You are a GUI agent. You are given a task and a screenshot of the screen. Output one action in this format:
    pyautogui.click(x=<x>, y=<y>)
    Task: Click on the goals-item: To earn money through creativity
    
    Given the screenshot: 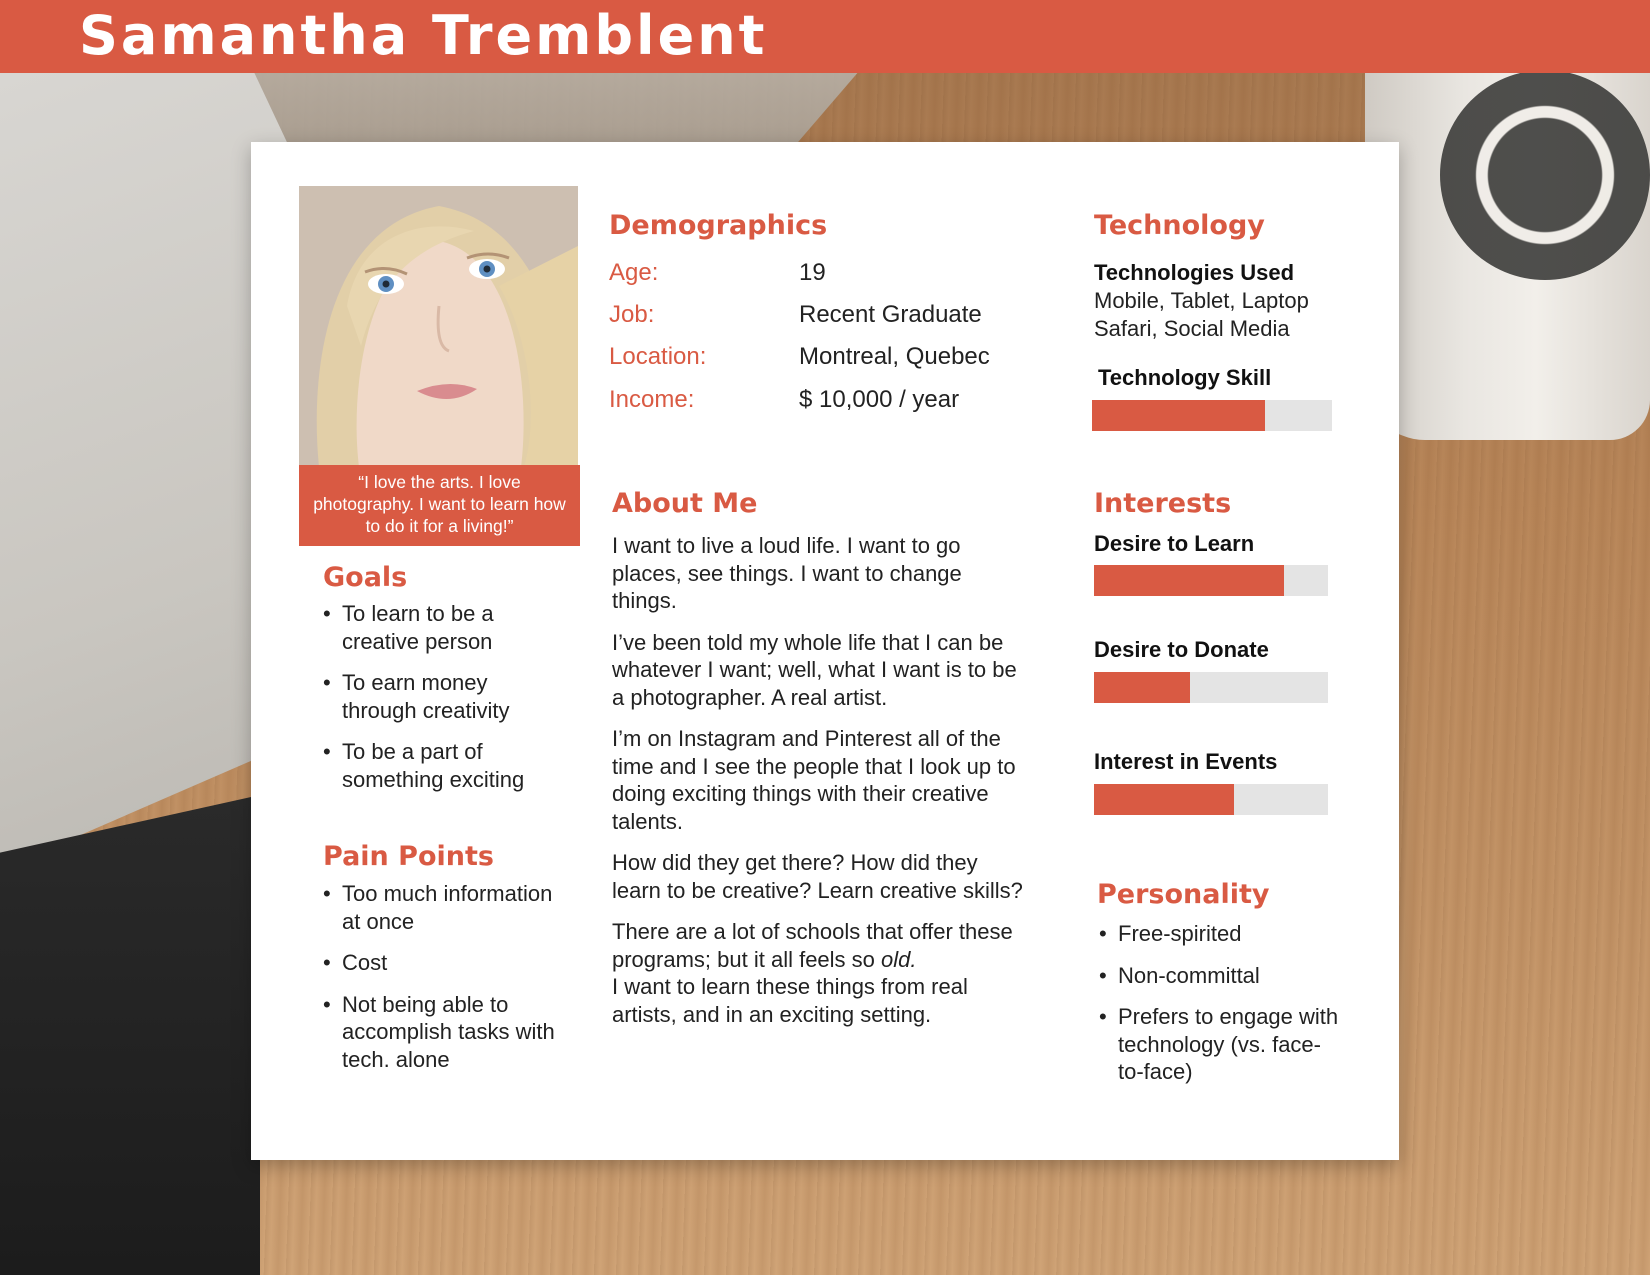 What is the action you would take?
    pyautogui.click(x=443, y=696)
    